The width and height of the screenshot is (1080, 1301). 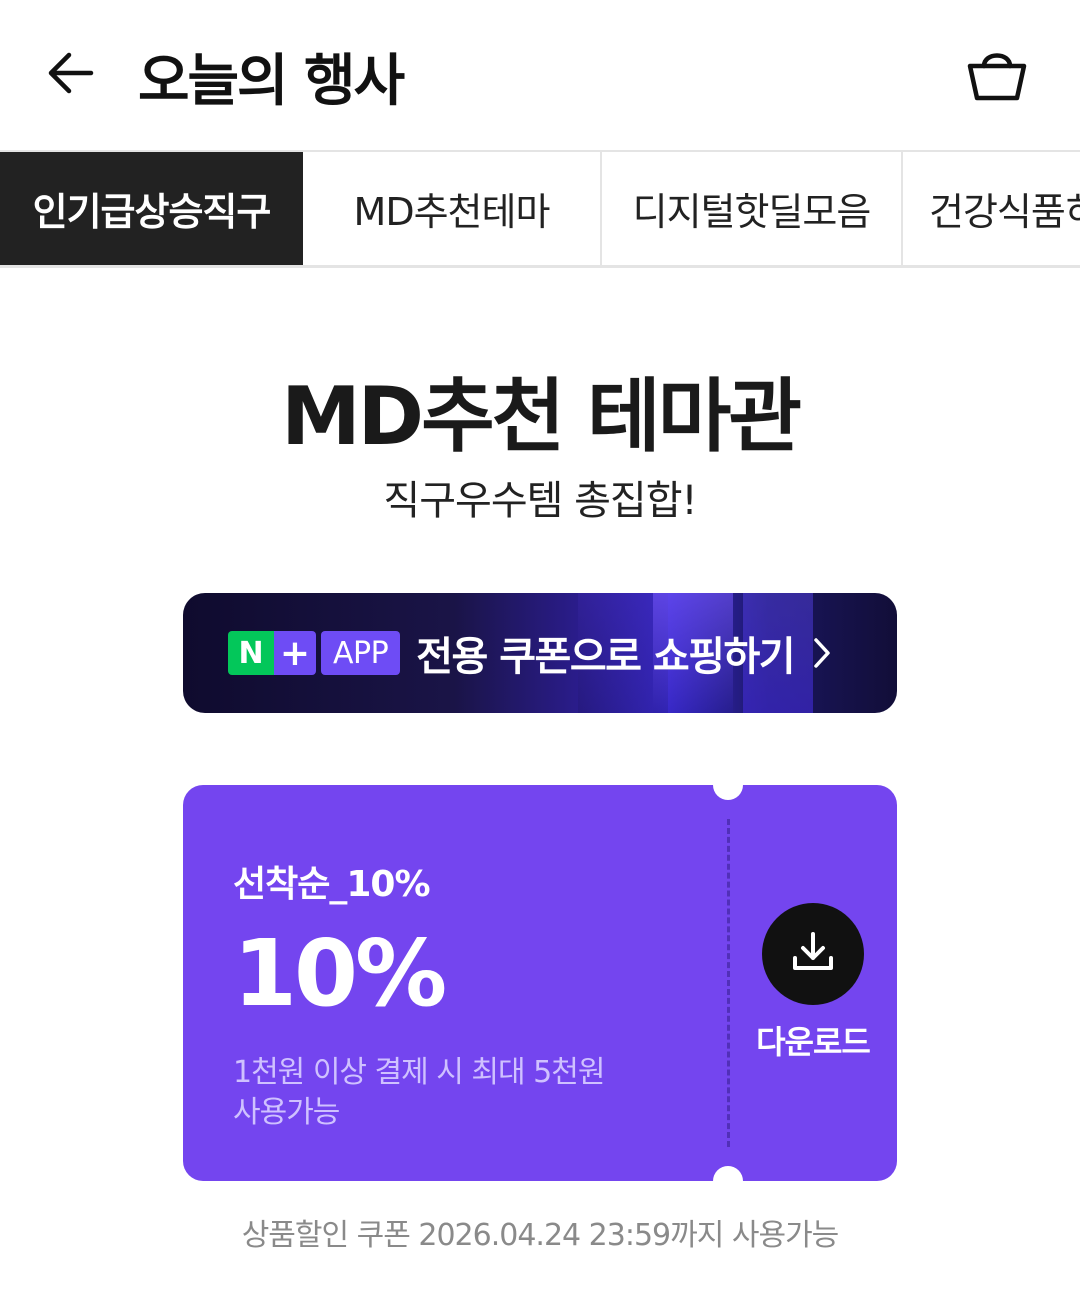 I want to click on hero-title: MD추천 테마관, so click(x=541, y=416).